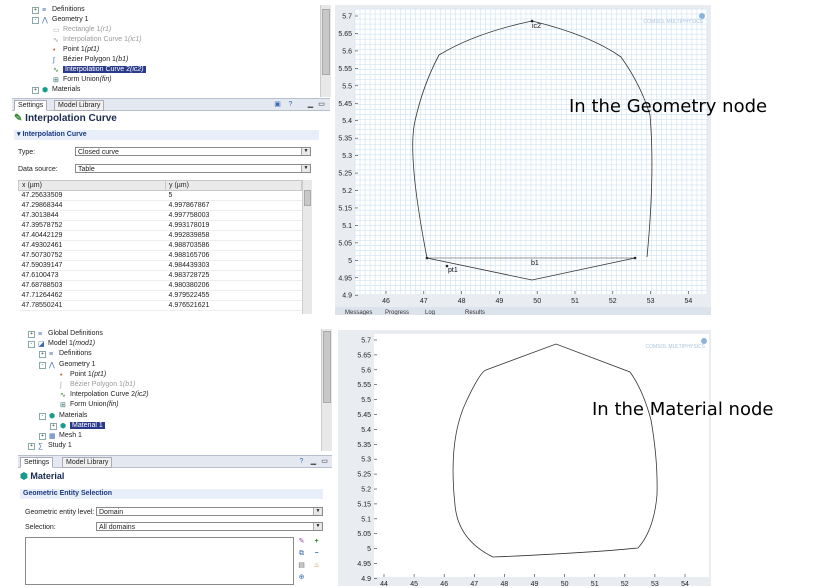  What do you see at coordinates (277, 104) in the screenshot?
I see `settings-toolbar-icon: ▣` at bounding box center [277, 104].